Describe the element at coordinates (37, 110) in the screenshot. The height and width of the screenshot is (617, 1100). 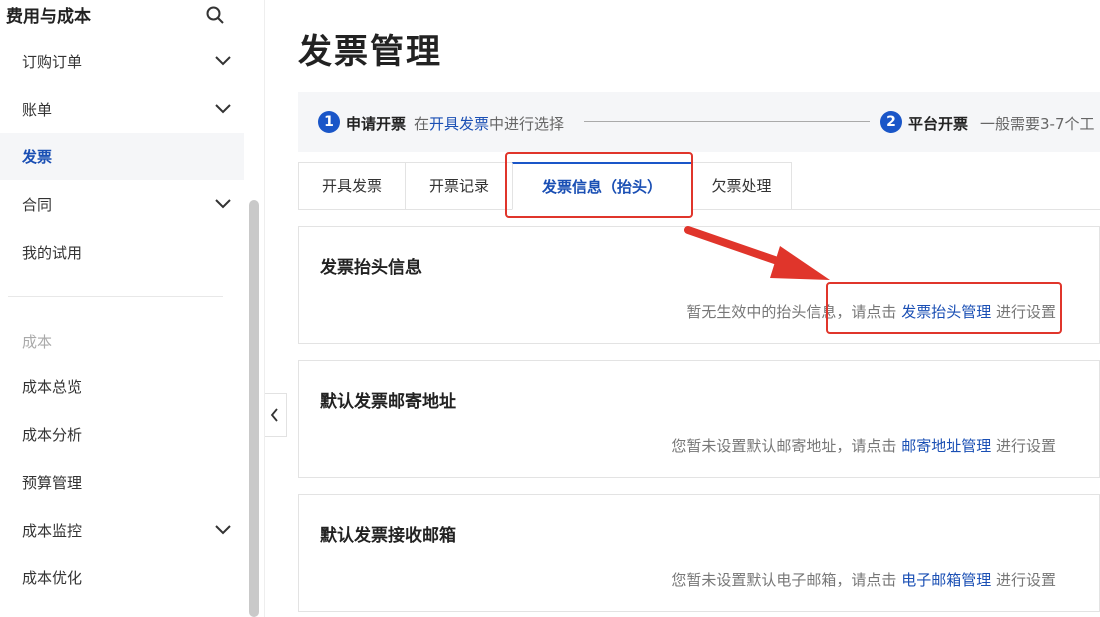
I see `sidebar-item-label: 账单` at that location.